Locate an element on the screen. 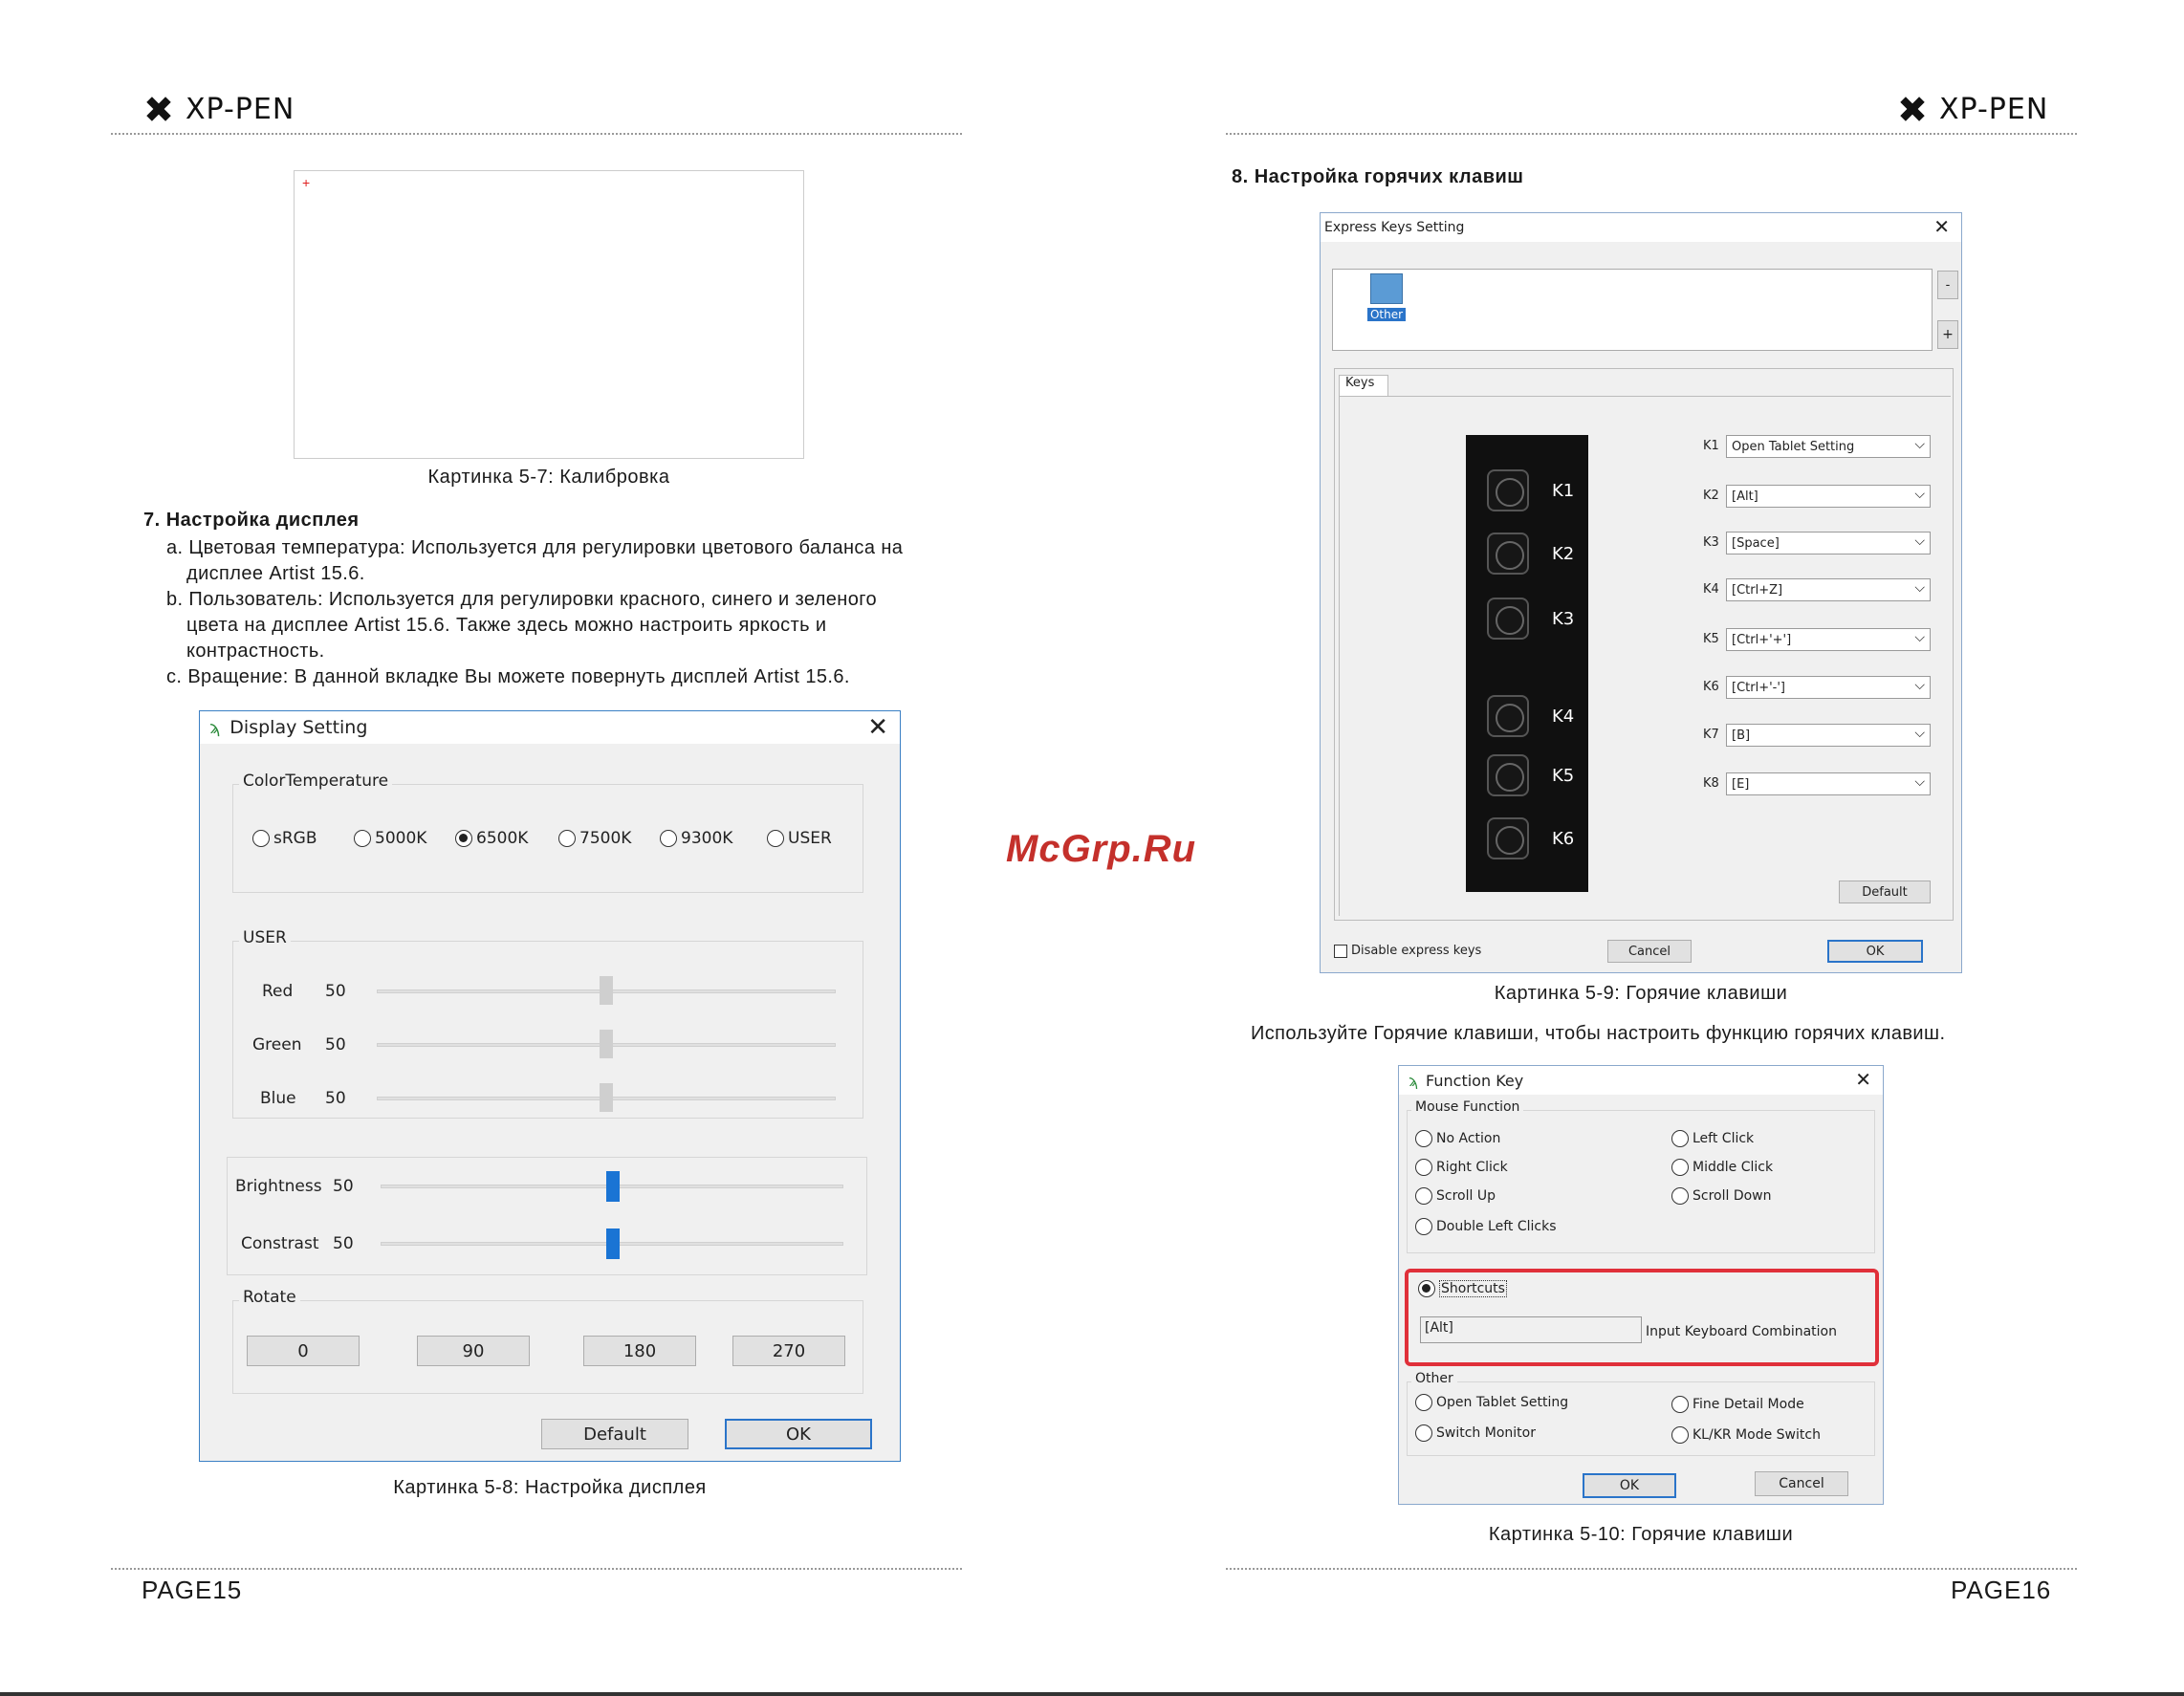  brightness-slider-thumb is located at coordinates (613, 1186).